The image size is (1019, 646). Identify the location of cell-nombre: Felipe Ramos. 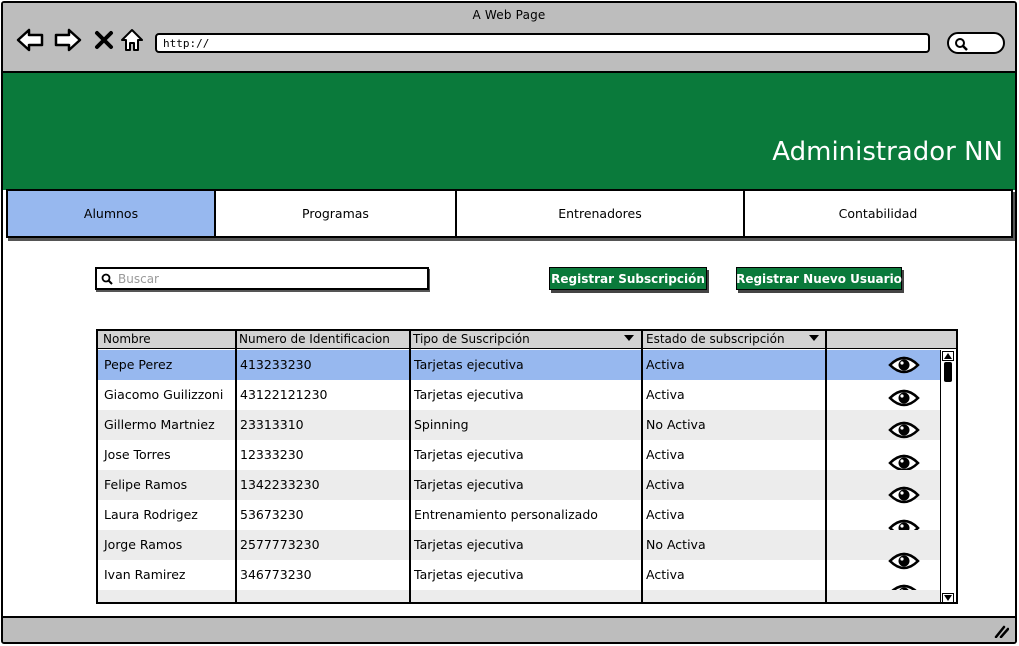
(146, 484).